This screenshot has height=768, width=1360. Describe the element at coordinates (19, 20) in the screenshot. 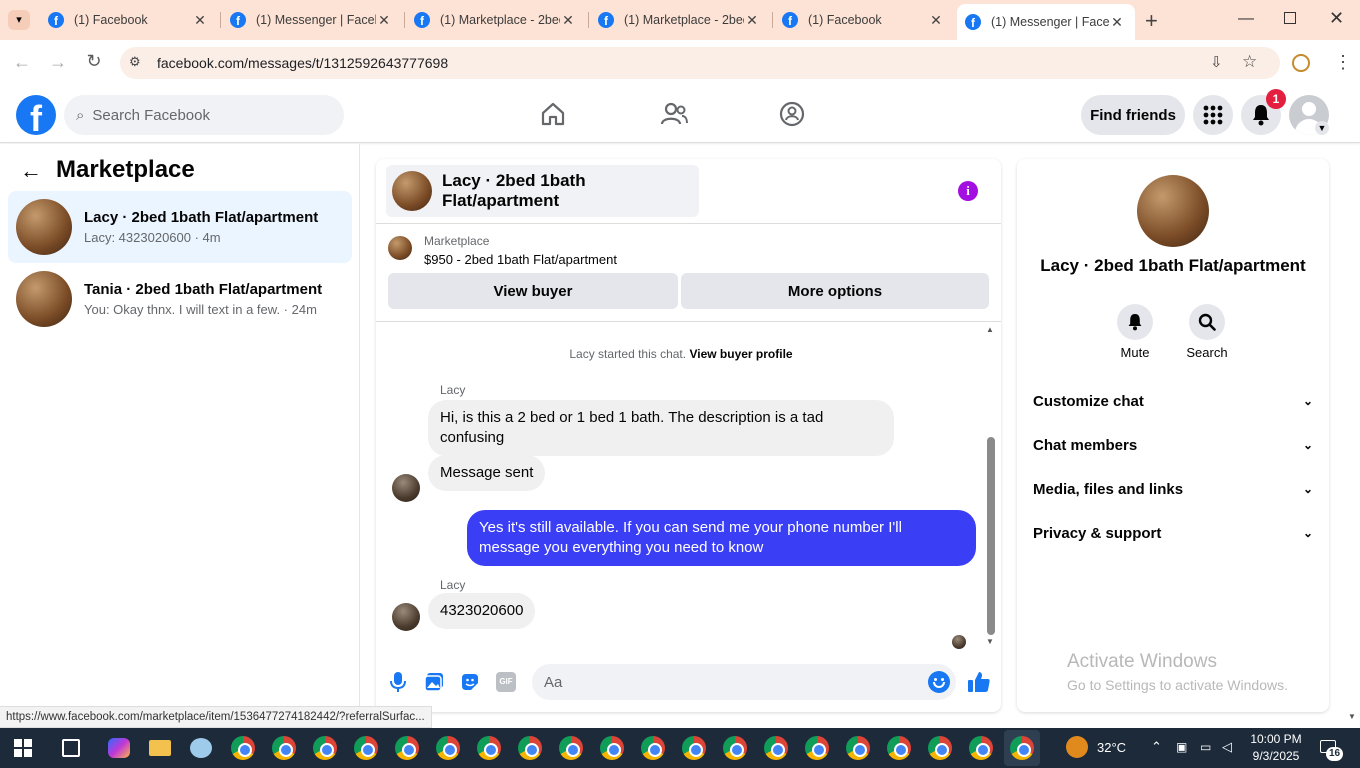

I see `tab-search-button: ▾` at that location.